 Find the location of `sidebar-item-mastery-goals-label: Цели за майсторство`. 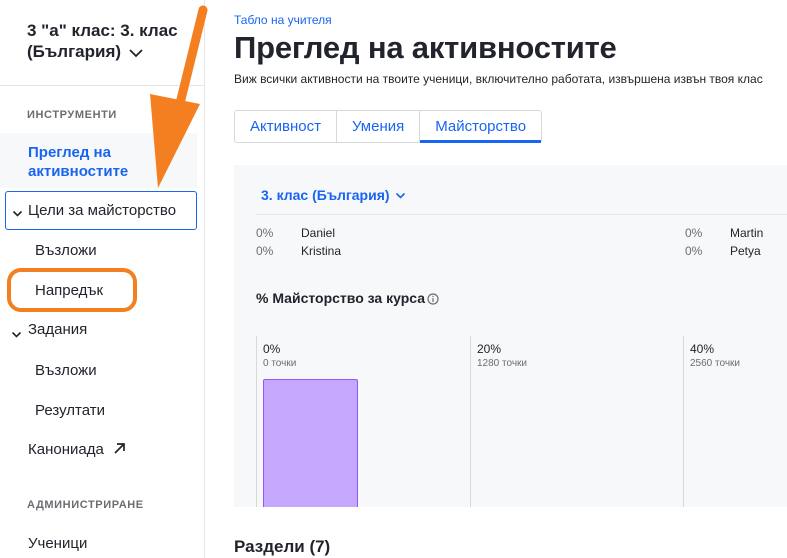

sidebar-item-mastery-goals-label: Цели за майсторство is located at coordinates (102, 210).